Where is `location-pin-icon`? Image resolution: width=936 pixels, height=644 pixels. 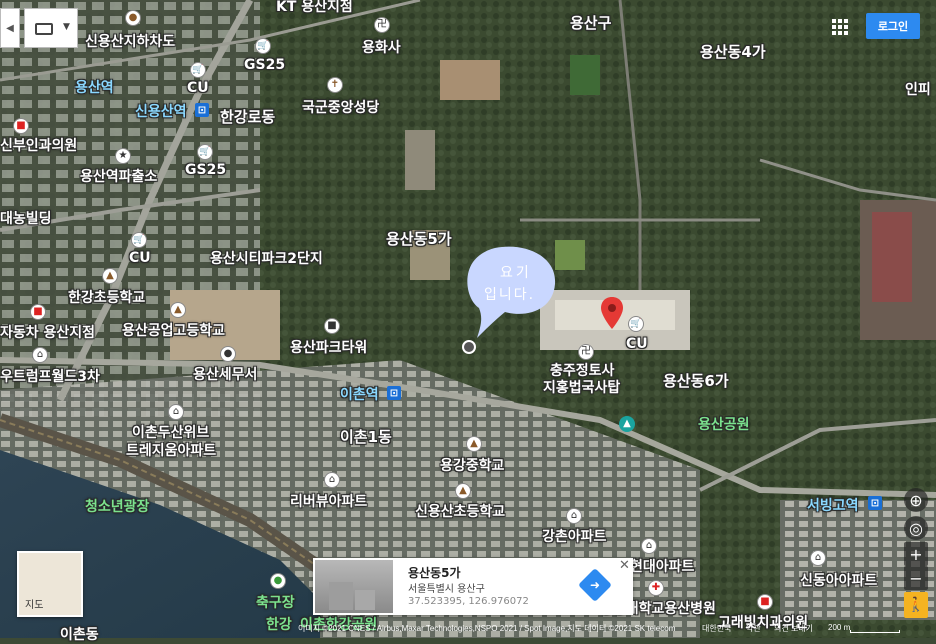
location-pin-icon is located at coordinates (469, 347).